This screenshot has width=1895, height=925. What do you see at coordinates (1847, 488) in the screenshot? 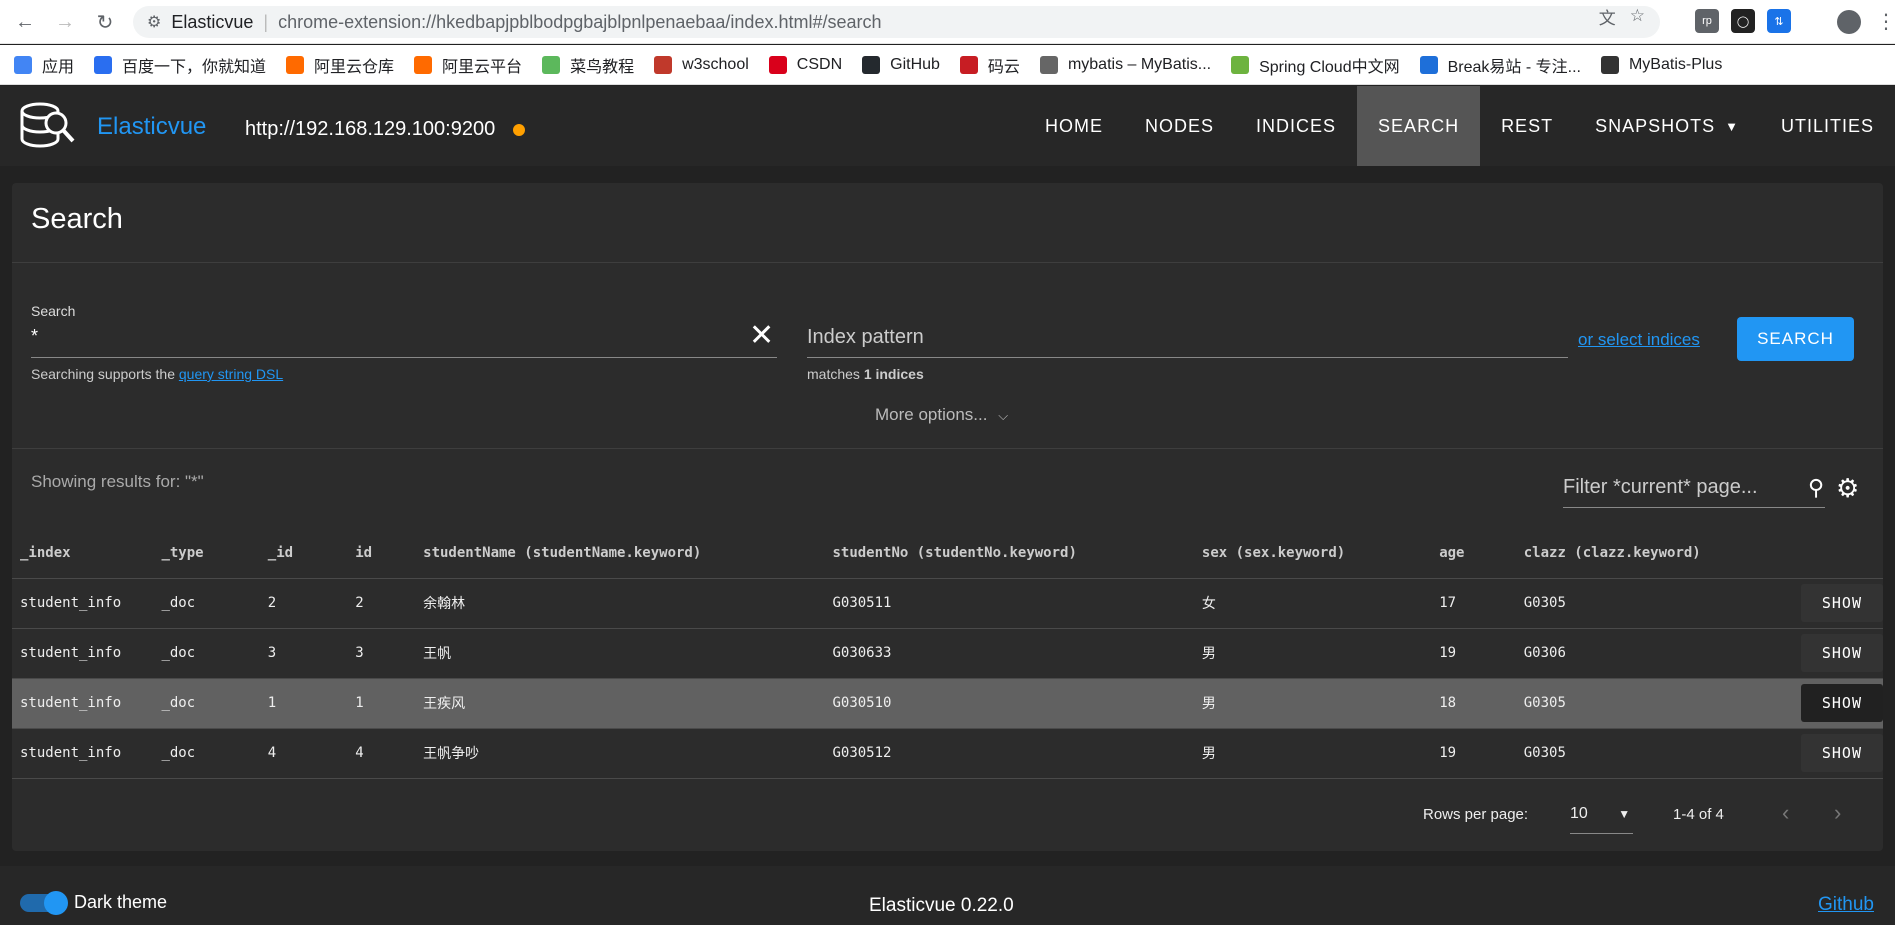
I see `gear-icon: ⚙` at bounding box center [1847, 488].